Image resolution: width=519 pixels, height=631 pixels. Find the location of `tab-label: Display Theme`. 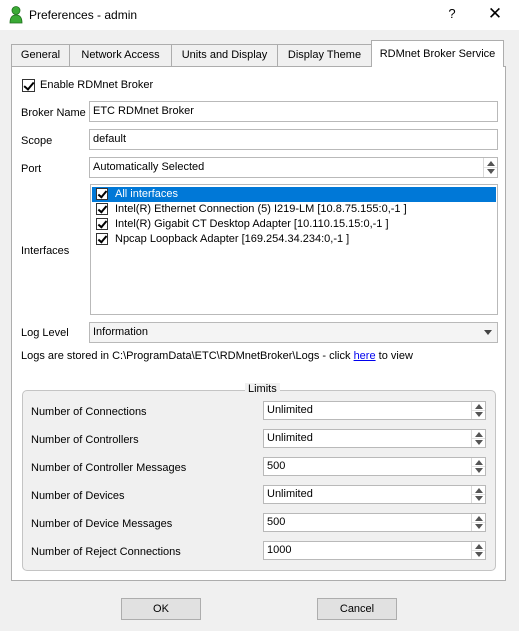

tab-label: Display Theme is located at coordinates (324, 55).